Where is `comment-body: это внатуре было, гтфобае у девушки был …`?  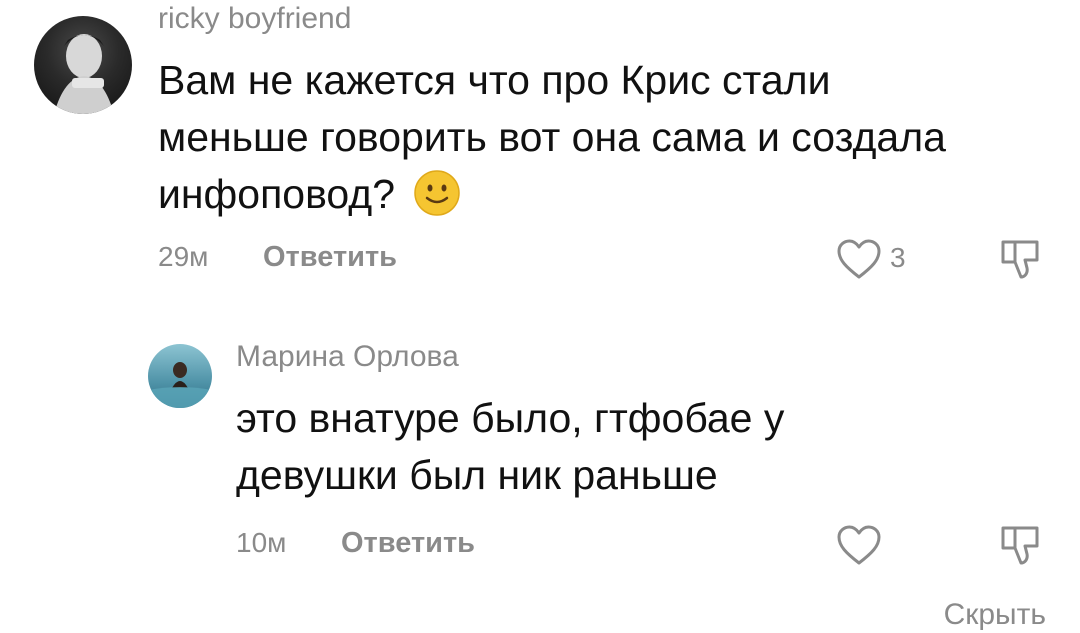
comment-body: это внатуре было, гтфобае у девушки был … is located at coordinates (510, 446).